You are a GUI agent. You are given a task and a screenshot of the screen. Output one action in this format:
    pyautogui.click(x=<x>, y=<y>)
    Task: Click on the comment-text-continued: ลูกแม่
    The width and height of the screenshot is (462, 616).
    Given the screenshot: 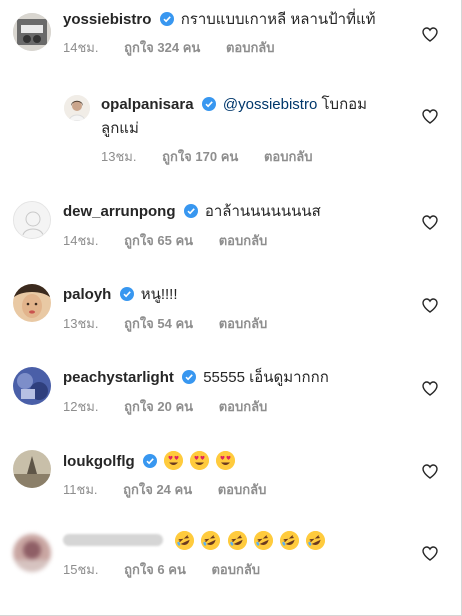 What is the action you would take?
    pyautogui.click(x=120, y=129)
    